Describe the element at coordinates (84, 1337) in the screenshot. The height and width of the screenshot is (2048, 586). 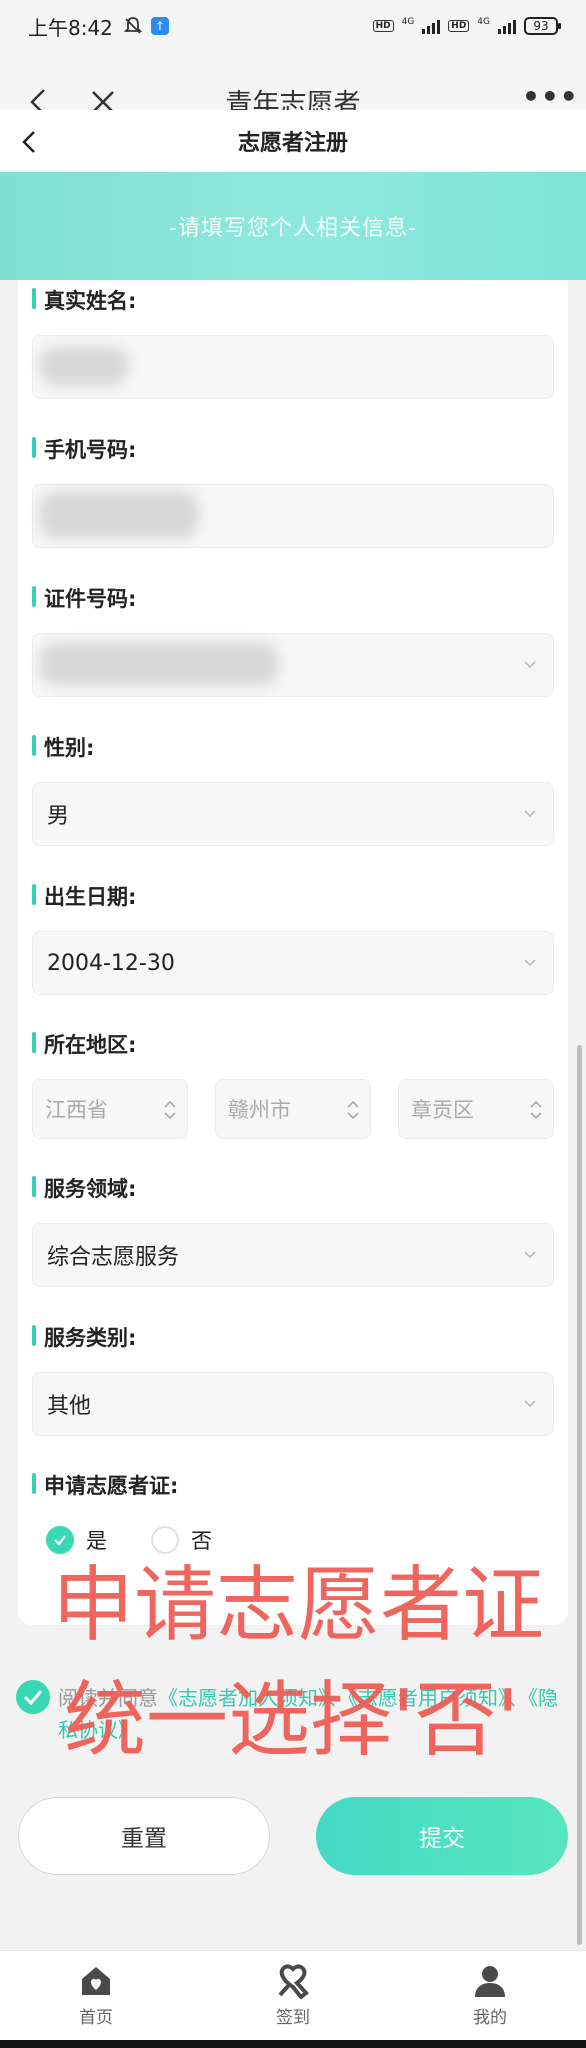
I see `service-type-label: 服务类别:` at that location.